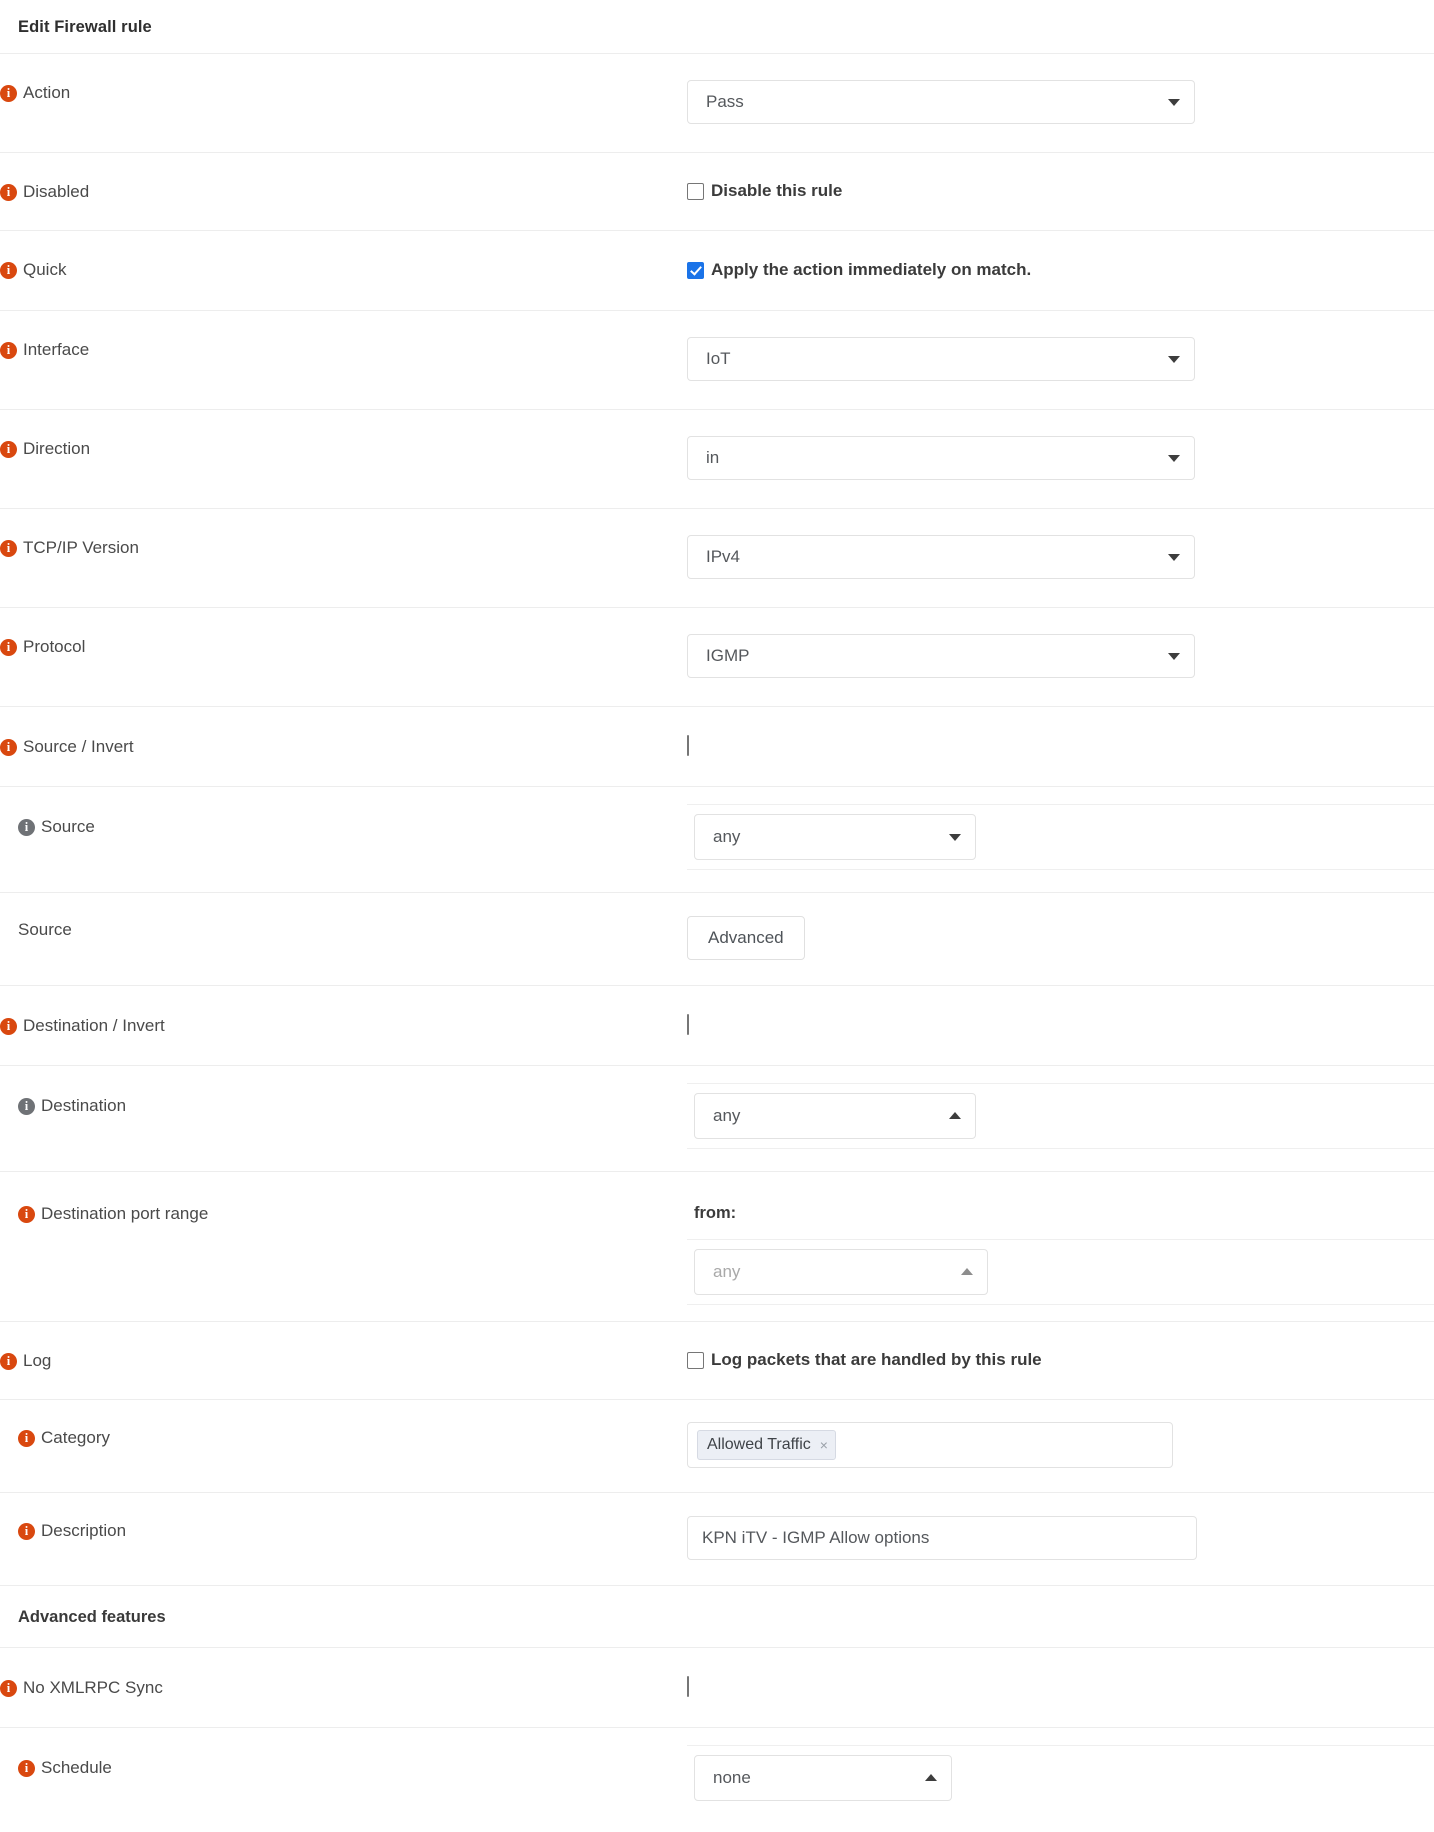  Describe the element at coordinates (343, 632) in the screenshot. I see `label-cell-protocol: i Protocol` at that location.